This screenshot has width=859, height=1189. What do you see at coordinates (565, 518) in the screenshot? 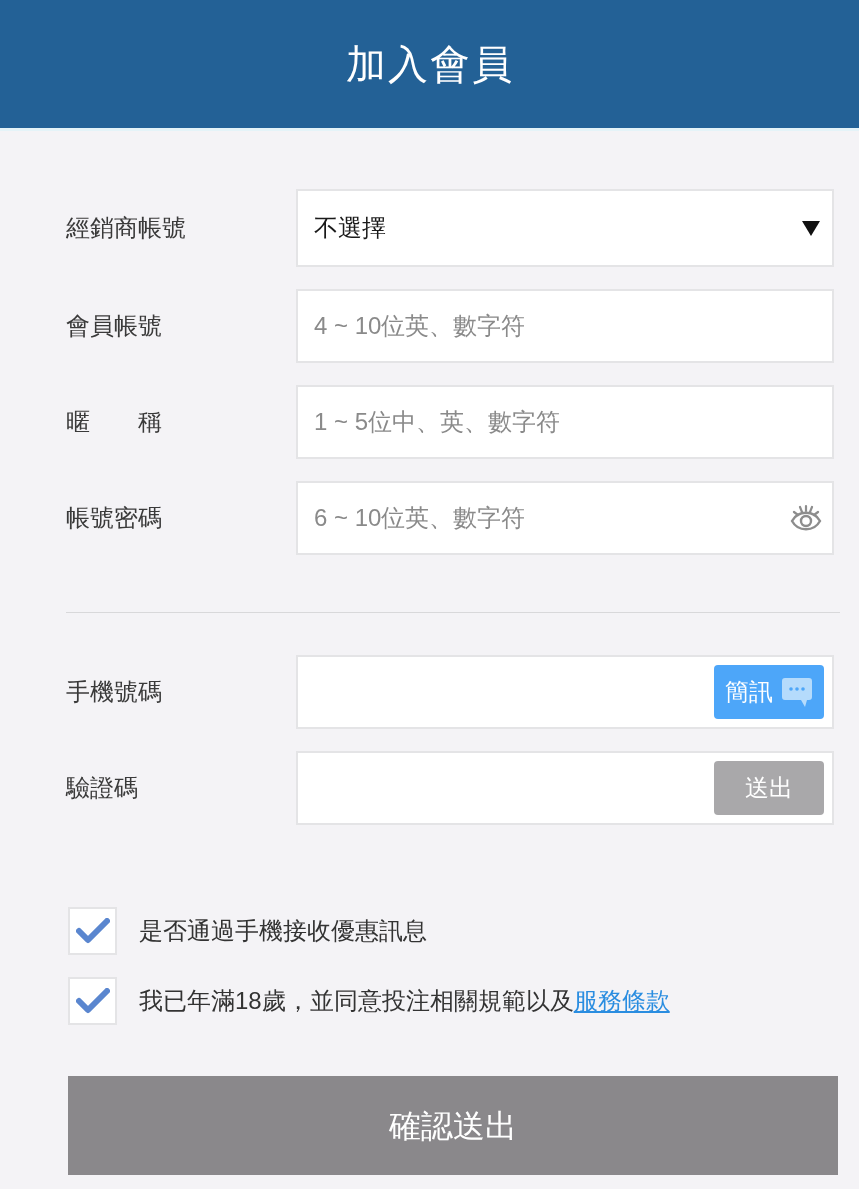
I see `password-field: 6 ~ 10位英、數字符` at bounding box center [565, 518].